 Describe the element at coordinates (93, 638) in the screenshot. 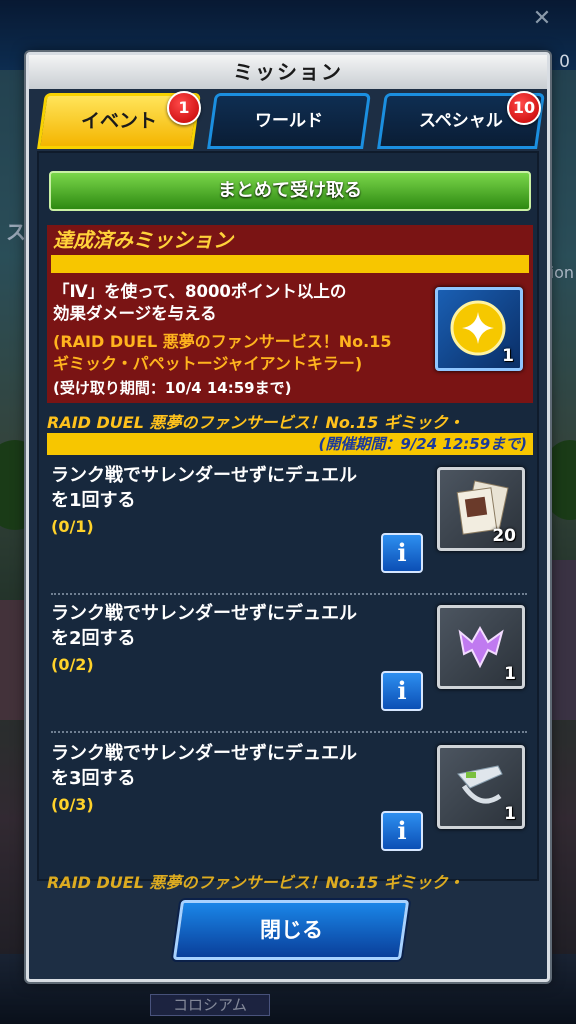

I see `mission-2-title-2: を2回する` at that location.